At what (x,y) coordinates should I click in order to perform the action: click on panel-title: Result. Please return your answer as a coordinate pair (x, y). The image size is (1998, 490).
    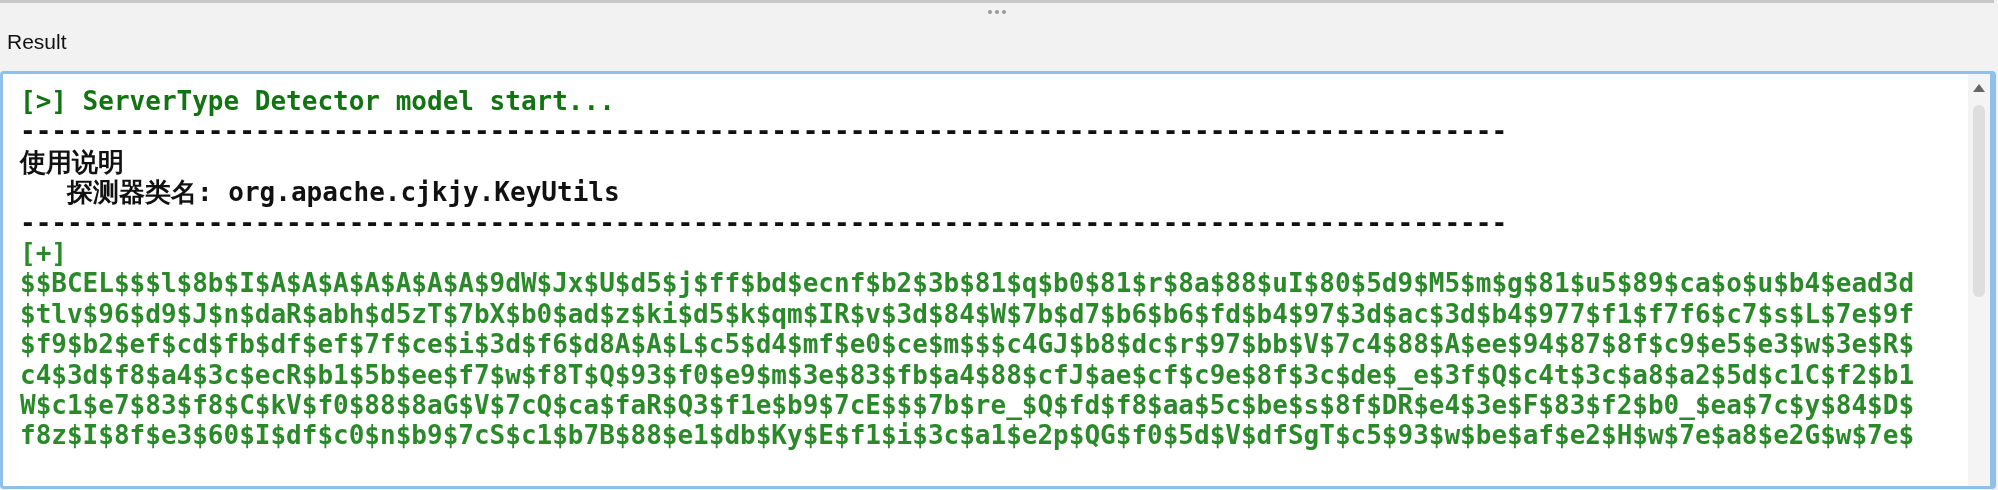
    Looking at the image, I should click on (37, 42).